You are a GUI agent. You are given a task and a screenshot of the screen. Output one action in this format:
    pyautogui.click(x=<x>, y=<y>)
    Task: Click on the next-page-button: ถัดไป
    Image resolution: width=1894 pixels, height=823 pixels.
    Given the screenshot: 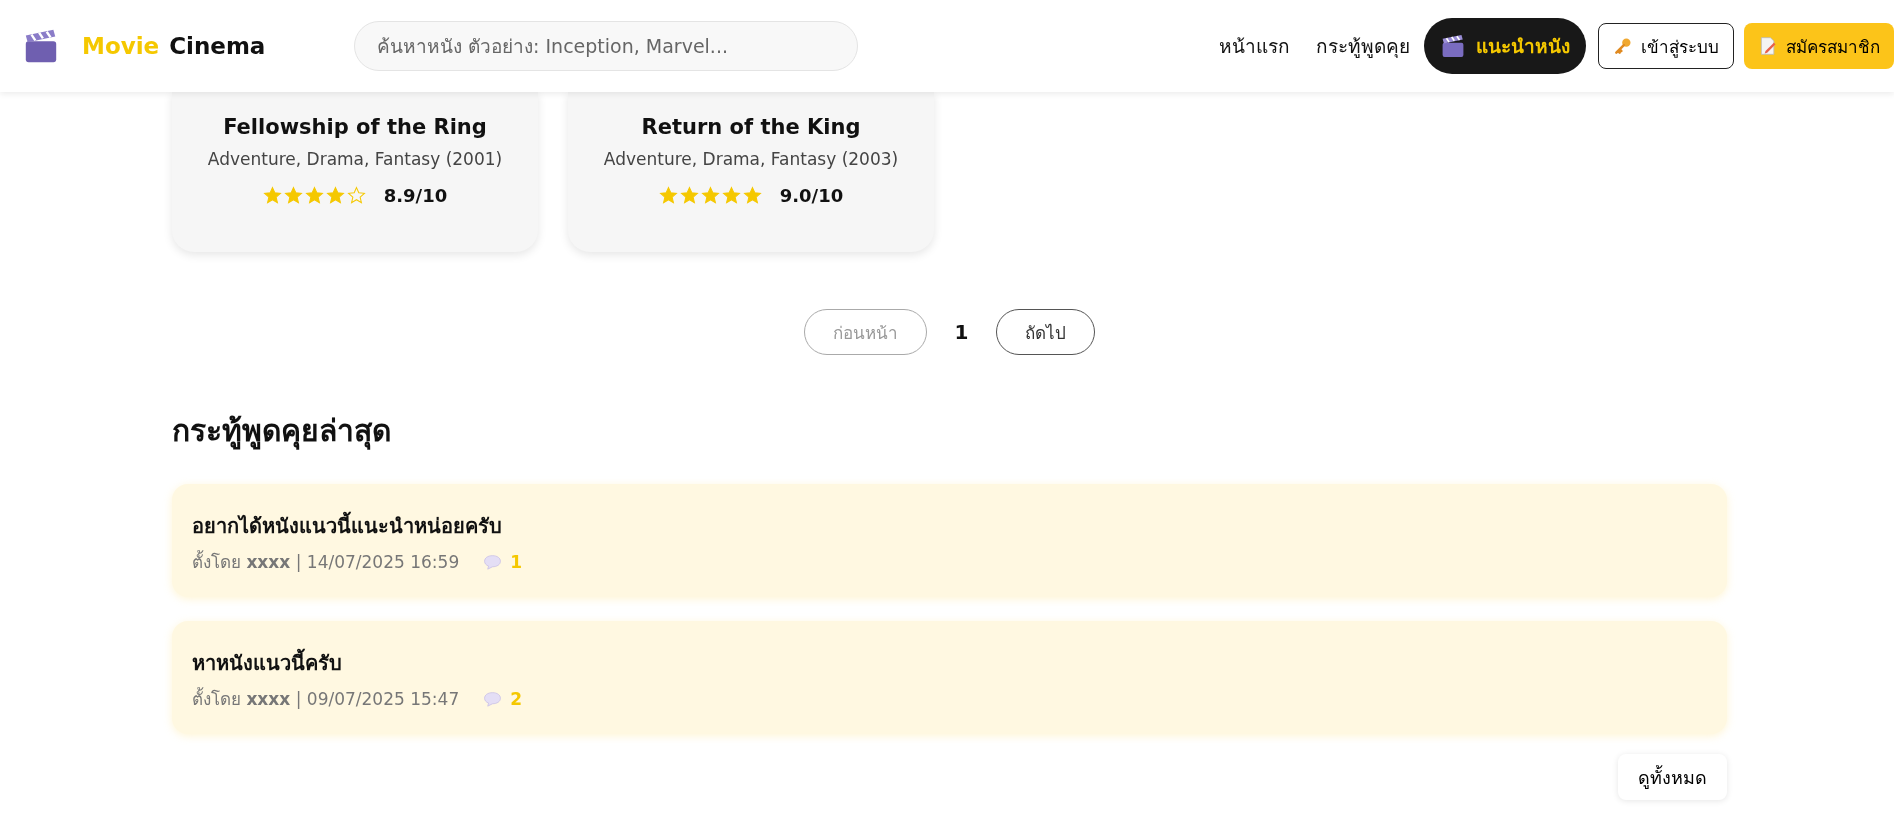 What is the action you would take?
    pyautogui.click(x=1046, y=332)
    